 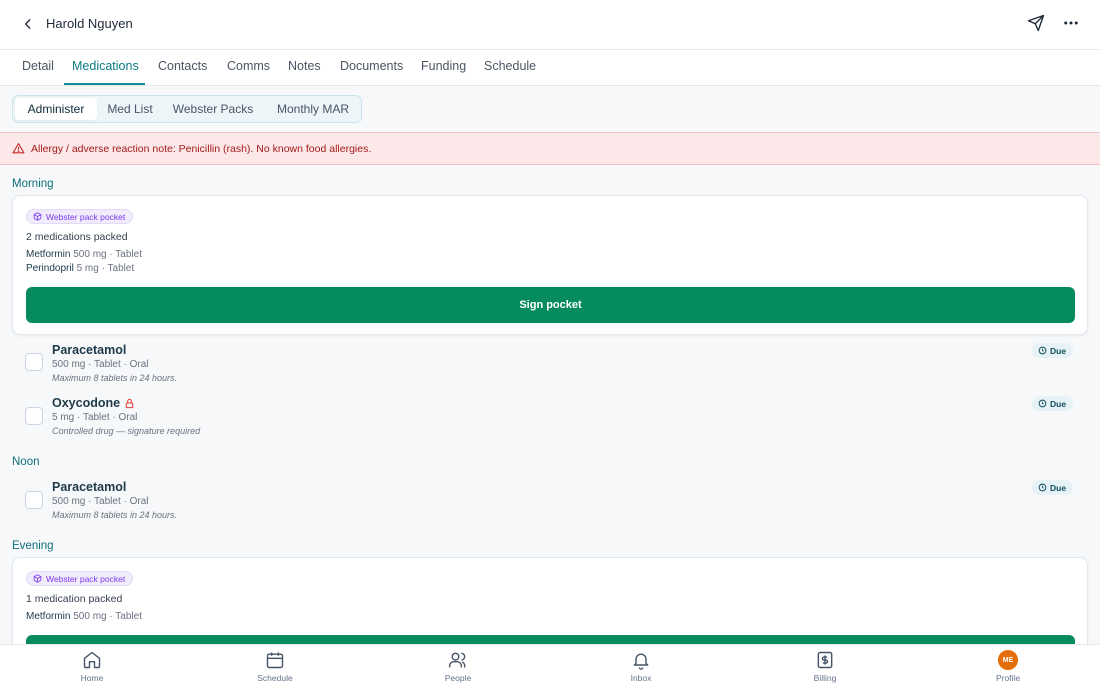 I want to click on more-horizontal-icon, so click(x=1071, y=23).